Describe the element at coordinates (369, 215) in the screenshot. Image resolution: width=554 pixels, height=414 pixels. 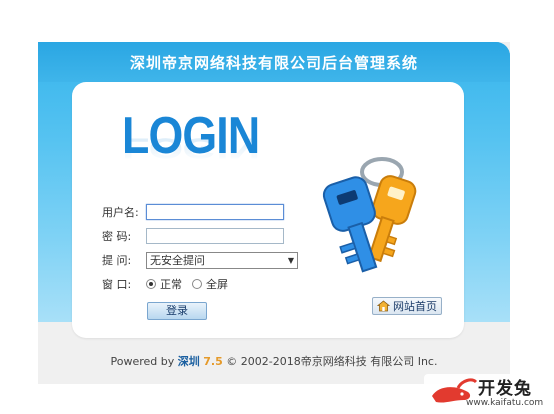
I see `keys-icon` at that location.